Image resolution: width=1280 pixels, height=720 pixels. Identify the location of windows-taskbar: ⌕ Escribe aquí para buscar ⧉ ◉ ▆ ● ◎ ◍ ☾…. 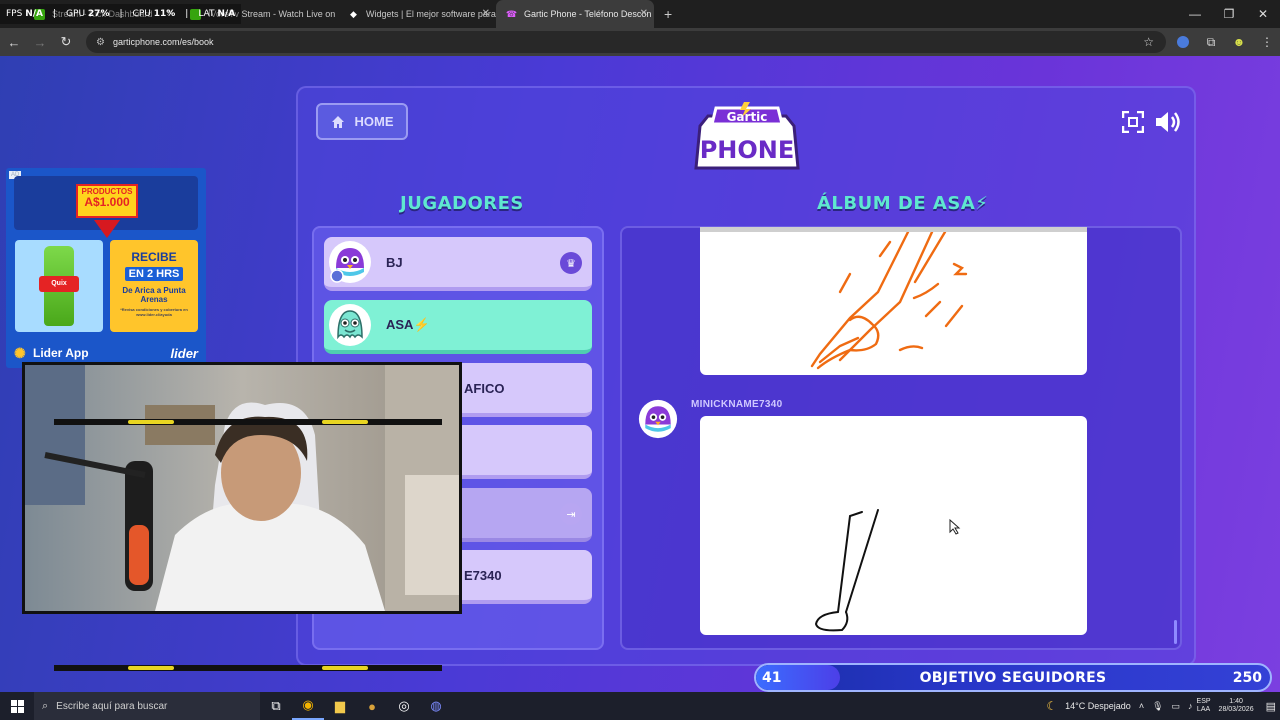
(640, 706).